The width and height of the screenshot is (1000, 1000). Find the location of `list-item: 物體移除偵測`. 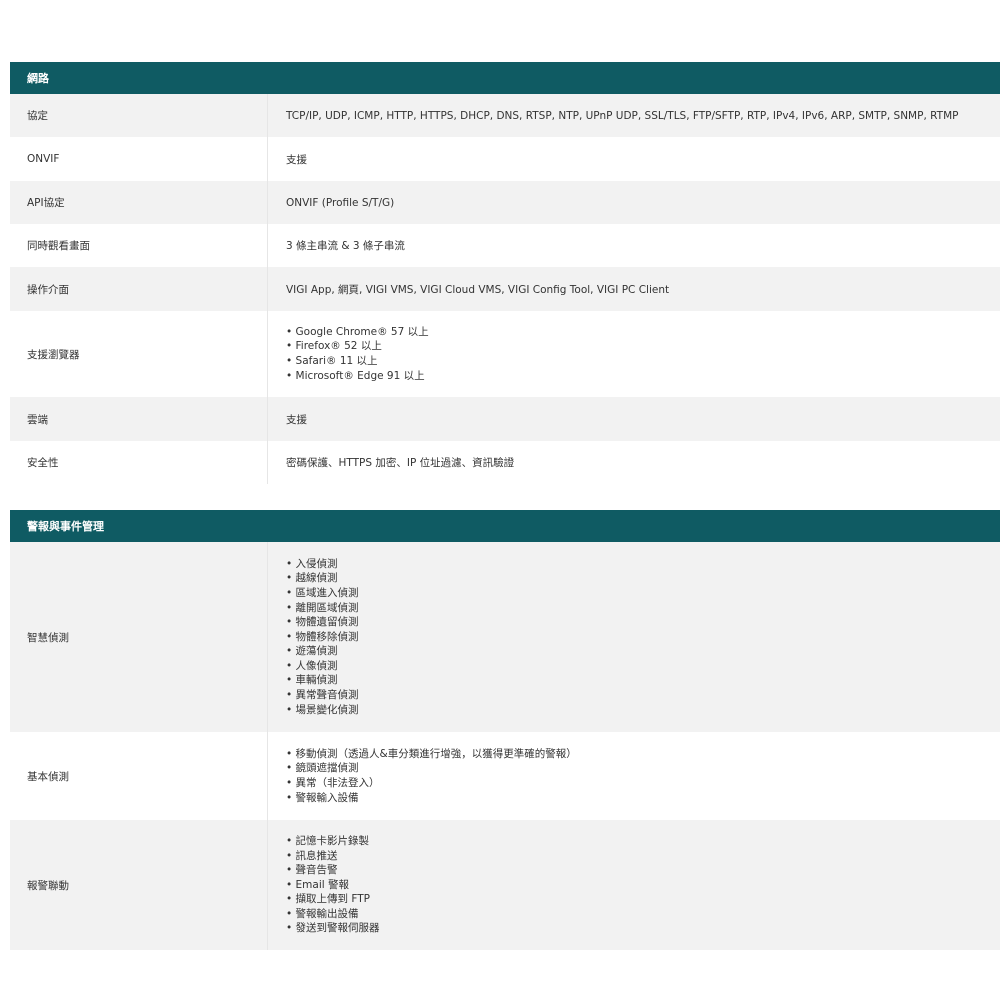

list-item: 物體移除偵測 is located at coordinates (322, 637).